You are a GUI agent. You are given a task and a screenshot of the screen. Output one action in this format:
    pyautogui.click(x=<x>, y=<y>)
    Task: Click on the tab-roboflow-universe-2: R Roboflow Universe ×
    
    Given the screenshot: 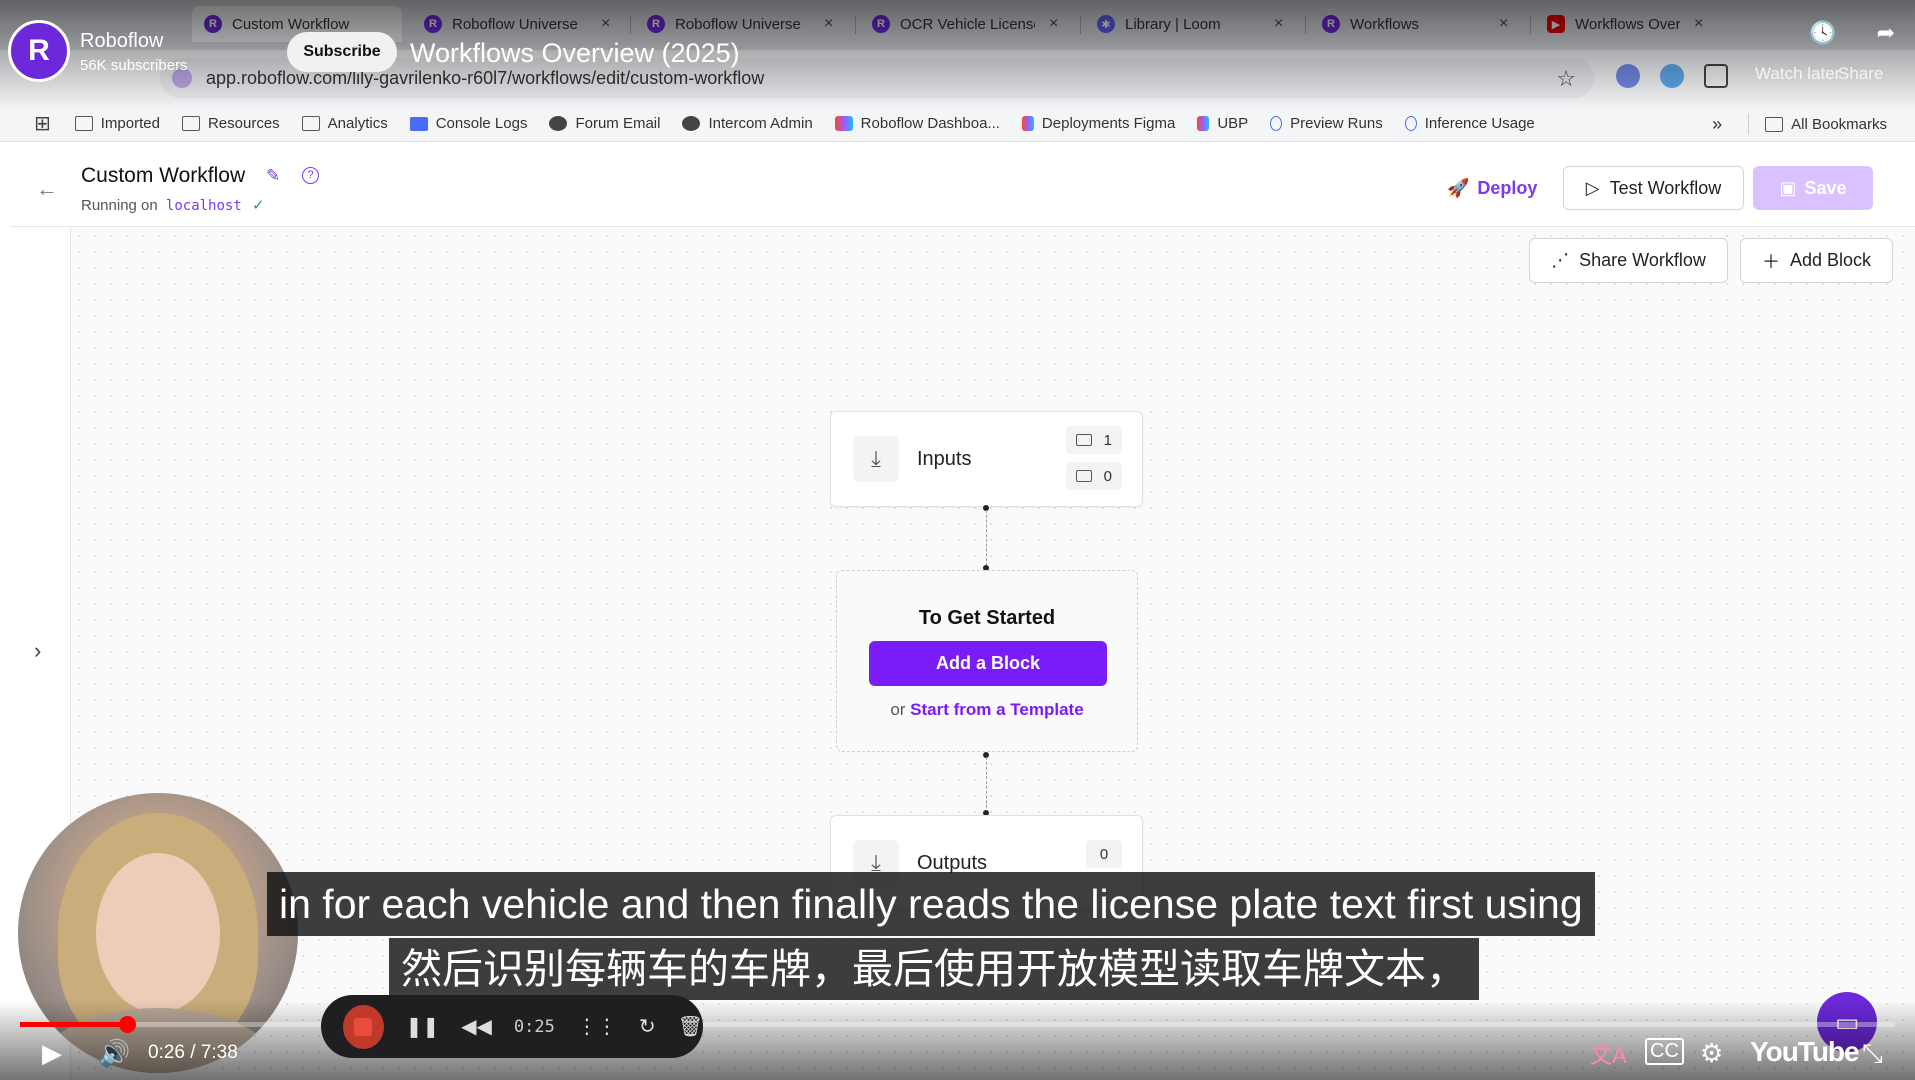 What is the action you would take?
    pyautogui.click(x=742, y=24)
    